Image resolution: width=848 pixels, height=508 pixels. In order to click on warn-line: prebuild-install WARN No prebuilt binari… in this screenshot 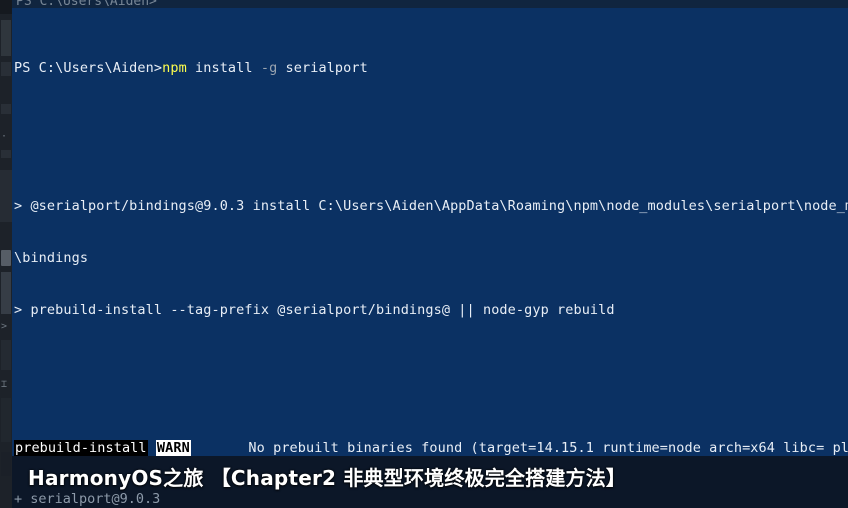, I will do `click(424, 448)`.